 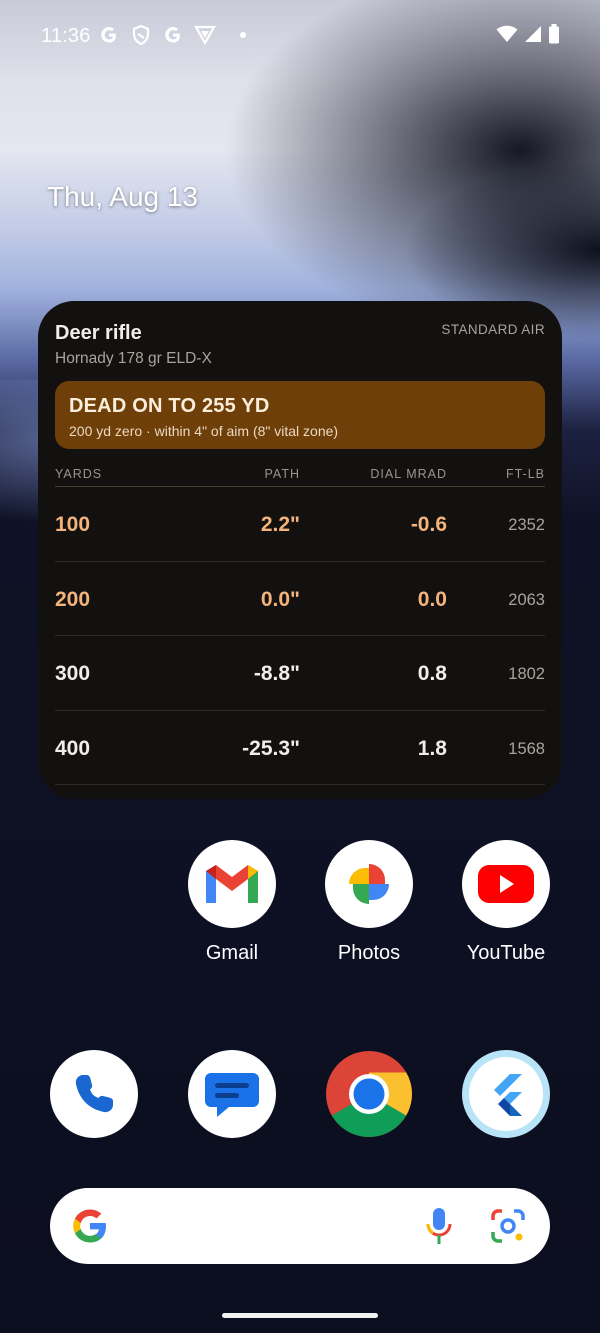 What do you see at coordinates (493, 329) in the screenshot?
I see `air-condition-label: STANDARD AIR` at bounding box center [493, 329].